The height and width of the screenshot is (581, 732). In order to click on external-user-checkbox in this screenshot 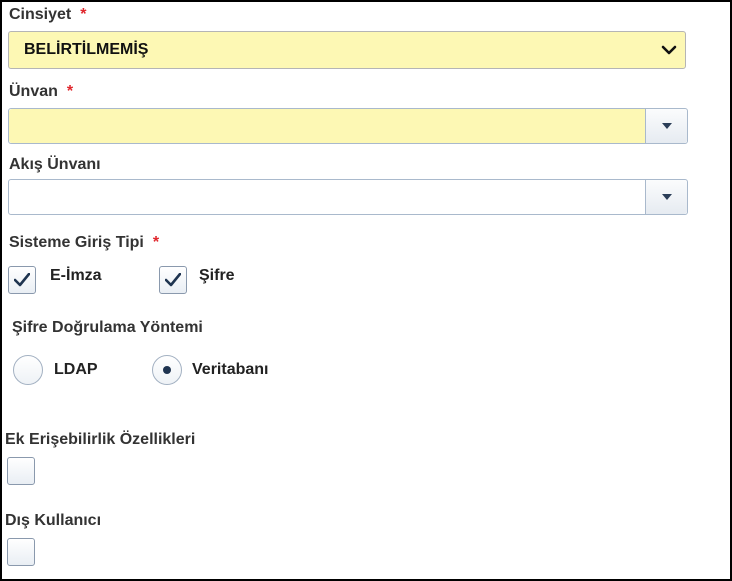, I will do `click(21, 552)`.